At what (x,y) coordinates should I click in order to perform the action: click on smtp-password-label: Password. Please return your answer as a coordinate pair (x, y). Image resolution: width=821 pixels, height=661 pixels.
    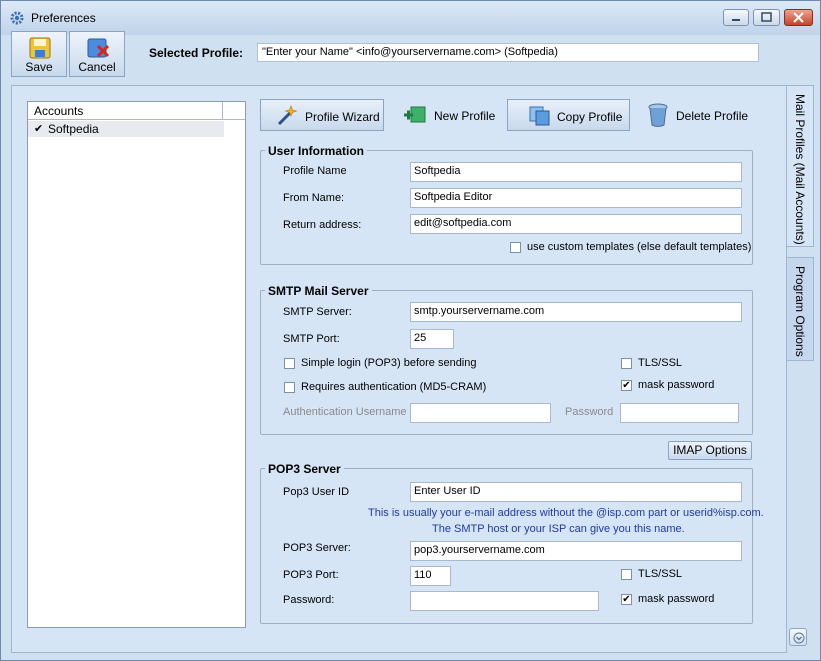
    Looking at the image, I should click on (589, 412).